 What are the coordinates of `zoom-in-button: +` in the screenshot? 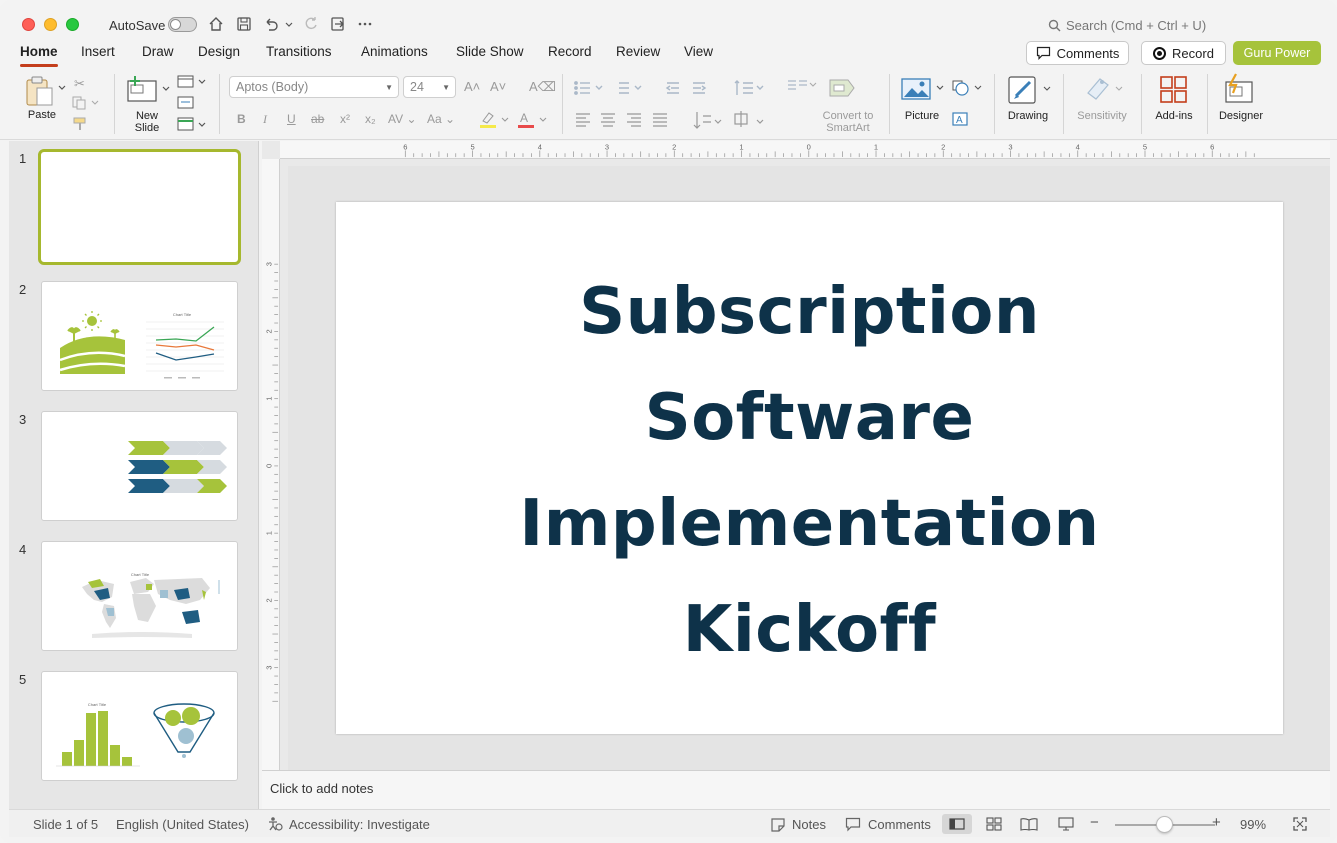 It's located at (1216, 822).